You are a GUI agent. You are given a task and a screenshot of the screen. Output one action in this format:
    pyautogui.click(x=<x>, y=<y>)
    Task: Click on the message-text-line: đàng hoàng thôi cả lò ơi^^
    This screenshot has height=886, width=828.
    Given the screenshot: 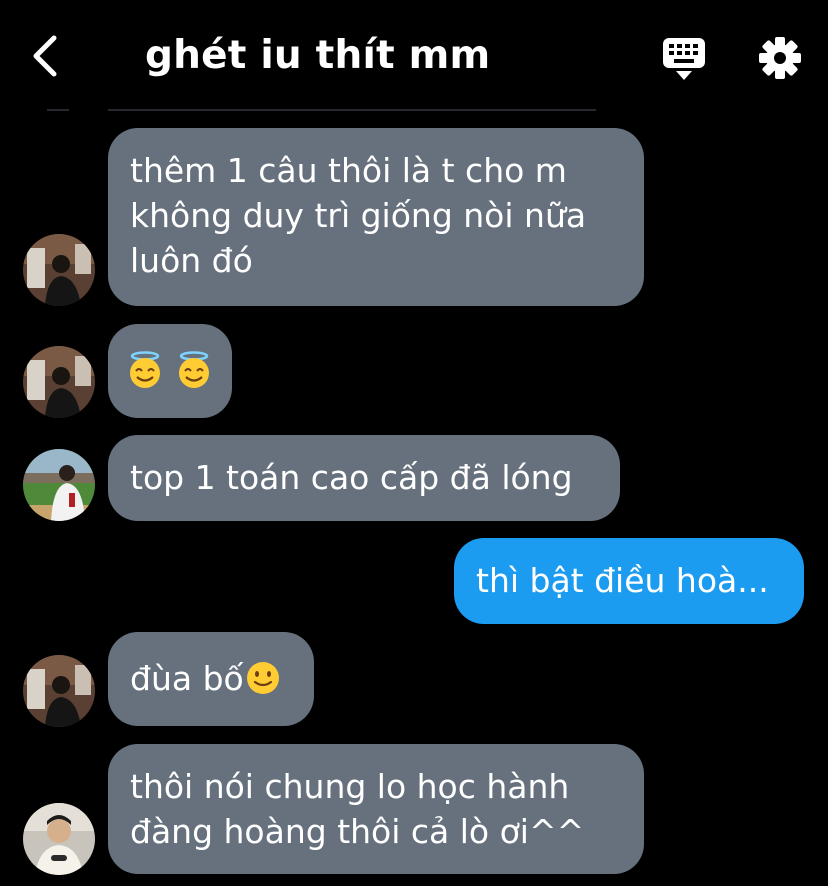 What is the action you would take?
    pyautogui.click(x=357, y=831)
    